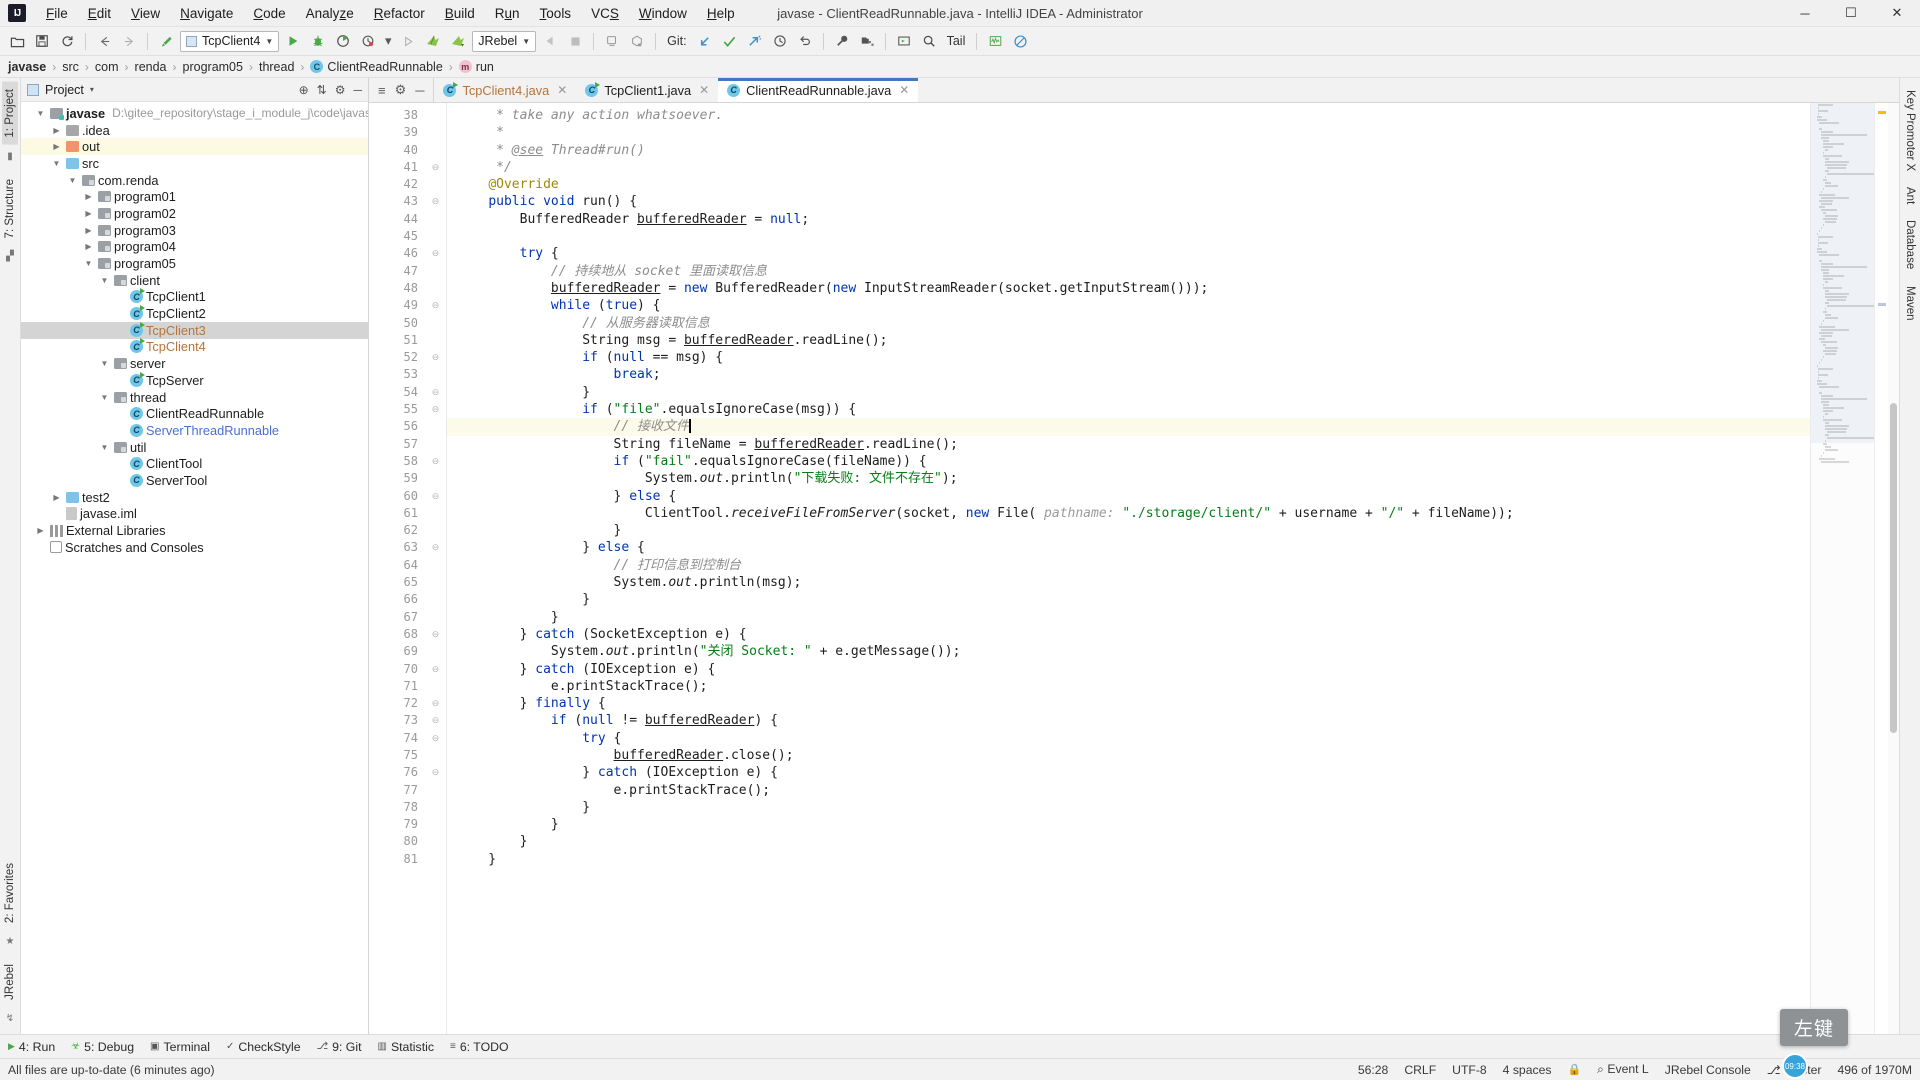 The width and height of the screenshot is (1920, 1080). I want to click on tree-node-program02: ▶ program02, so click(194, 213).